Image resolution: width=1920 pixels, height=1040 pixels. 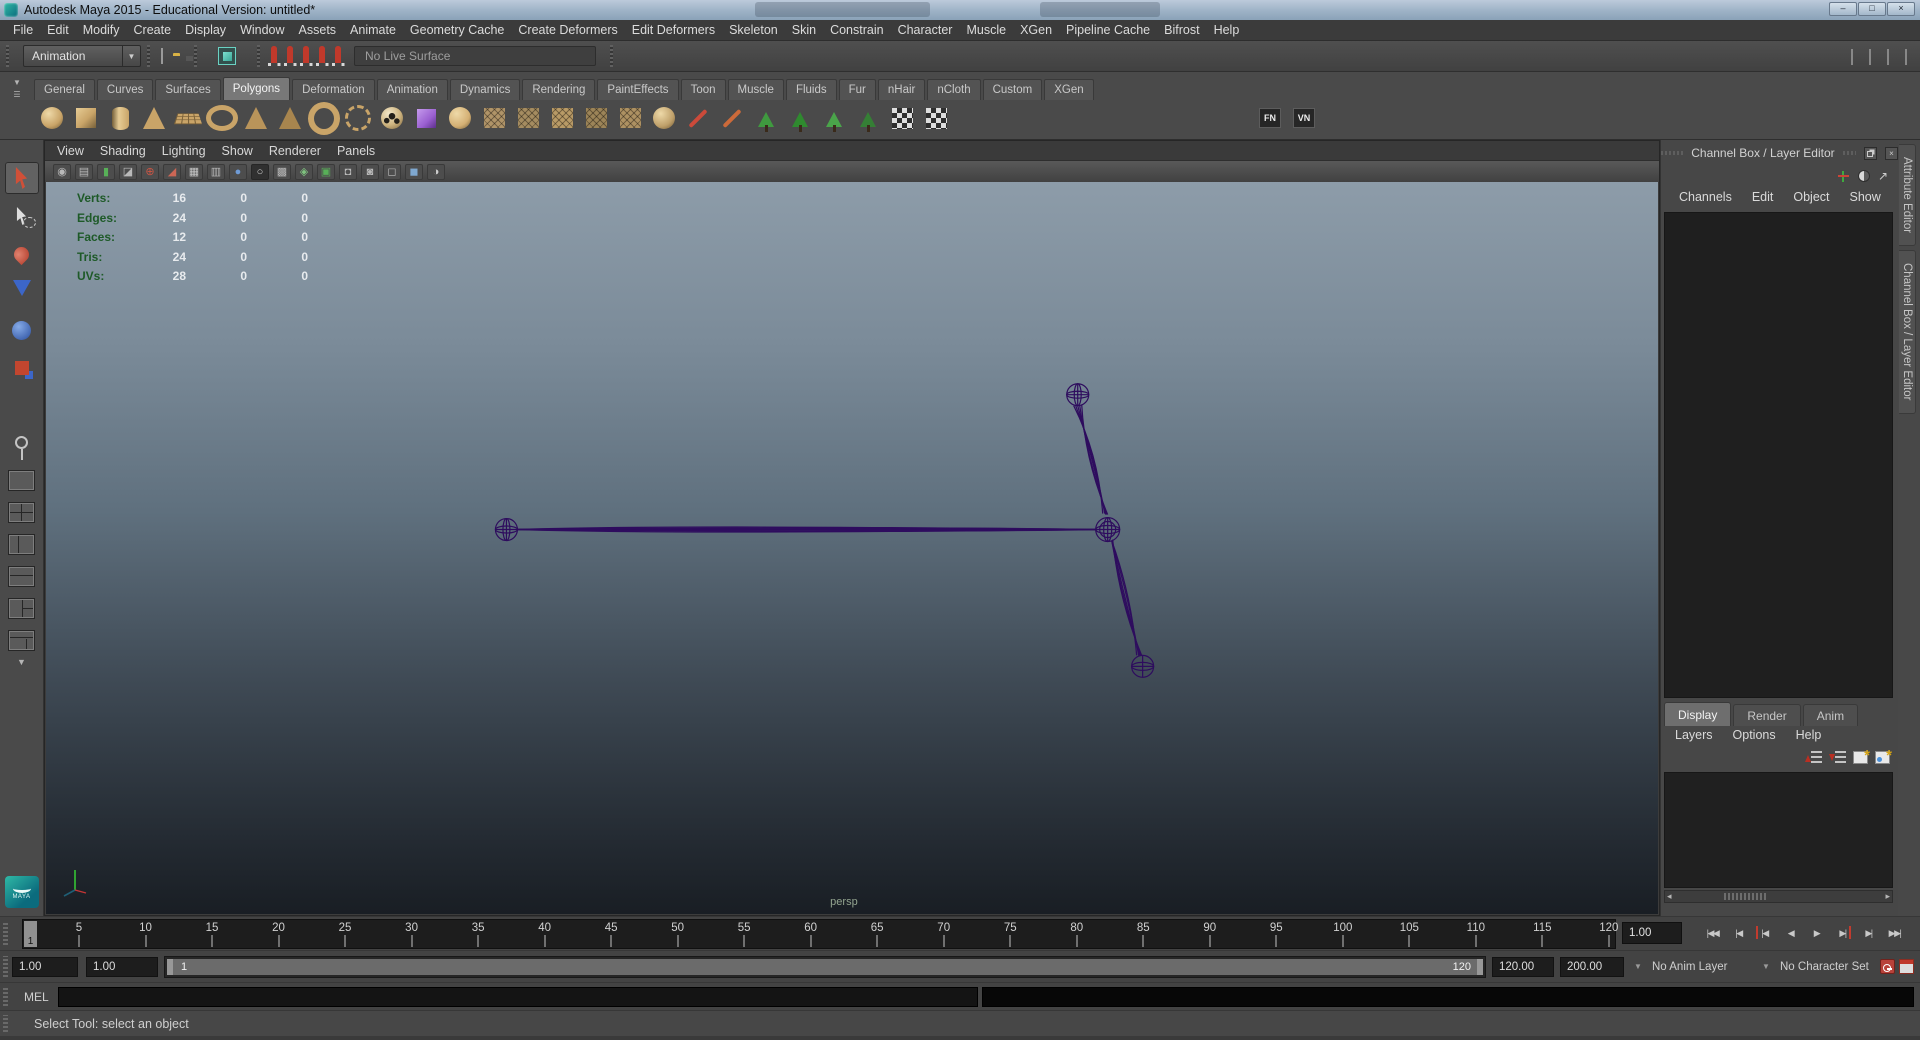 I want to click on shelf-tab-muscle: Muscle, so click(x=755, y=89).